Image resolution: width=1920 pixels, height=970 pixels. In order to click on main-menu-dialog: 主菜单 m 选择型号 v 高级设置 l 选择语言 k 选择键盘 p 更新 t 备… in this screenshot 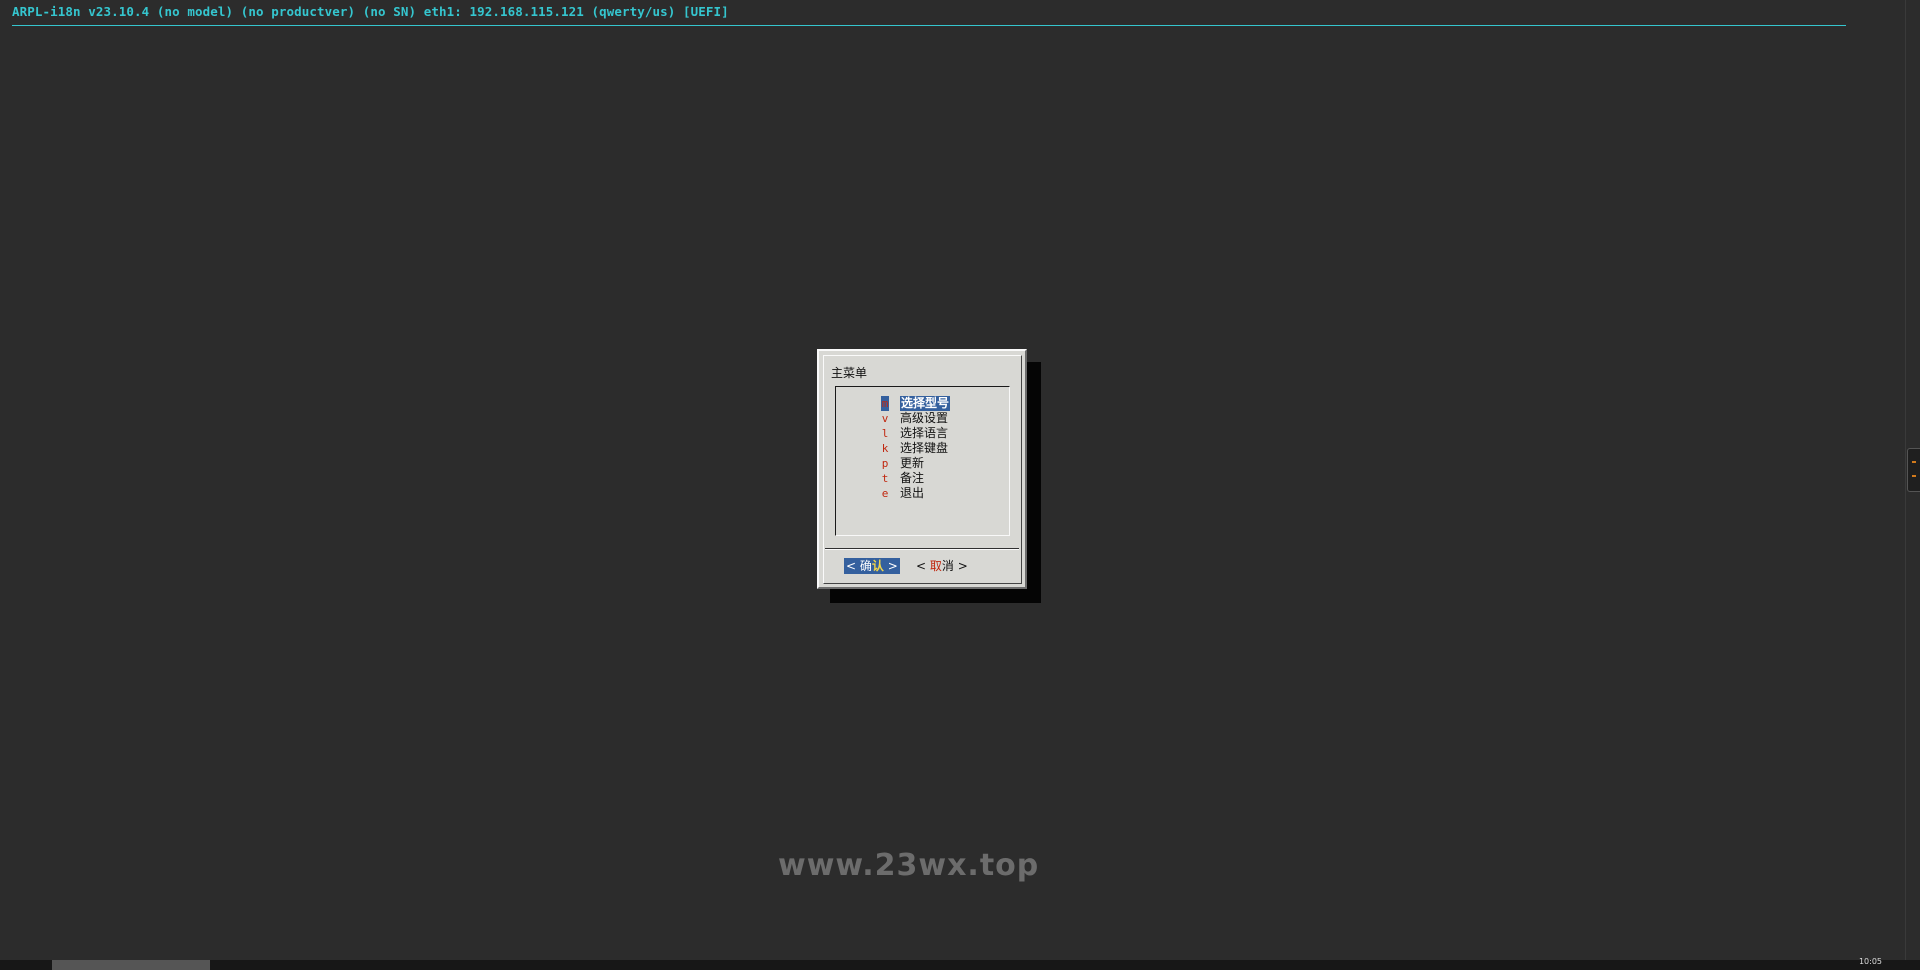, I will do `click(922, 469)`.